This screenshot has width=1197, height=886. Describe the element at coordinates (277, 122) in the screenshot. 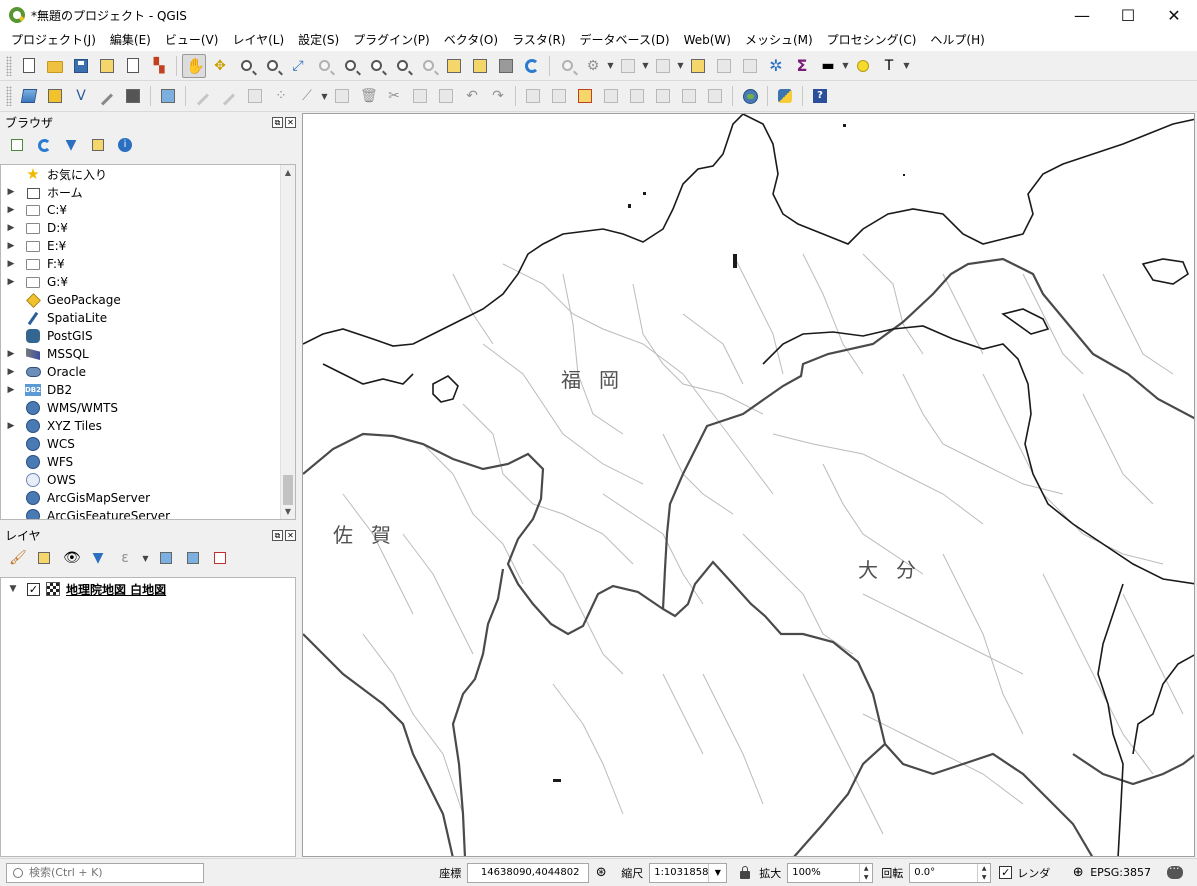

I see `browser-float-button: ⧉` at that location.